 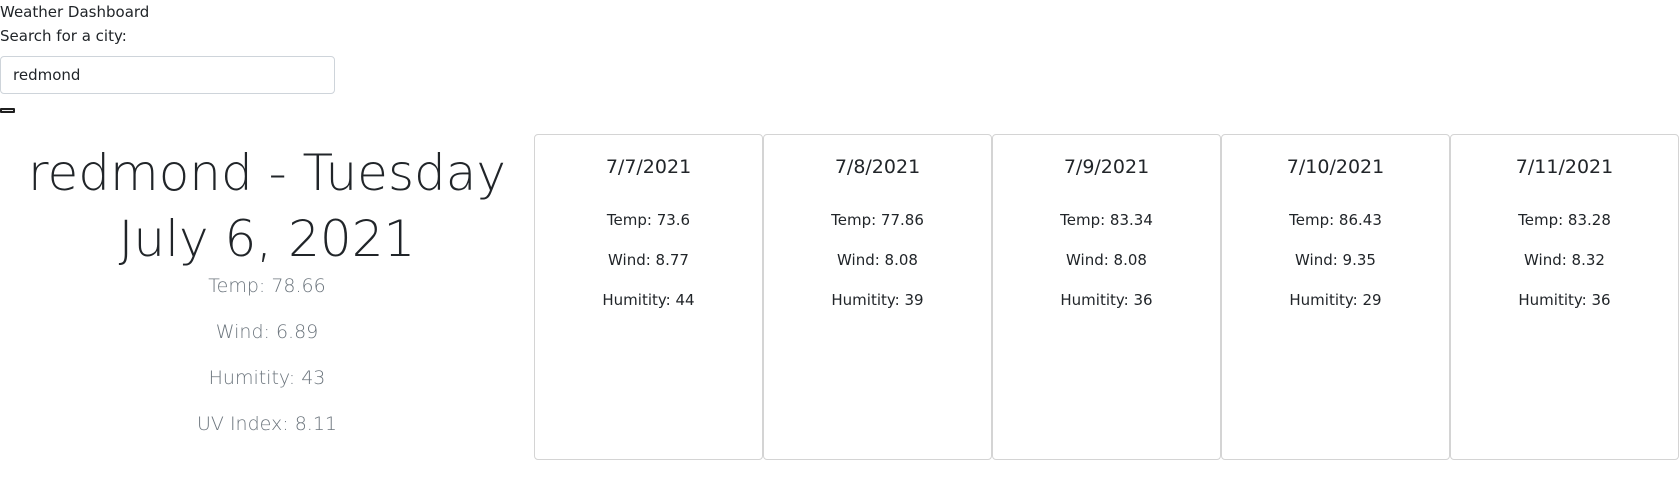 What do you see at coordinates (267, 206) in the screenshot?
I see `current-city-date-title: redmond - Tuesday July 6, 2021` at bounding box center [267, 206].